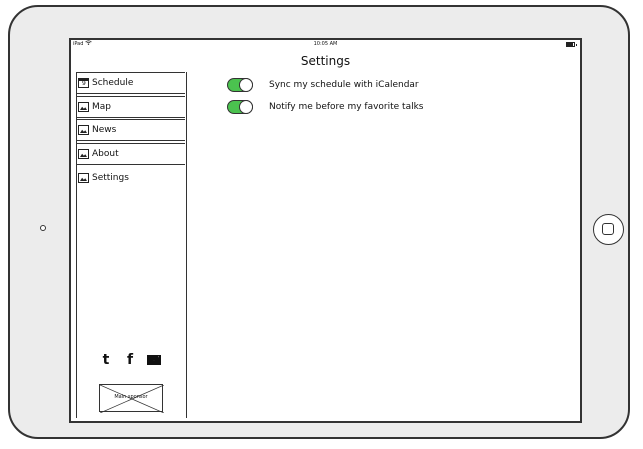  What do you see at coordinates (113, 83) in the screenshot?
I see `sidebar-item-label: Schedule` at bounding box center [113, 83].